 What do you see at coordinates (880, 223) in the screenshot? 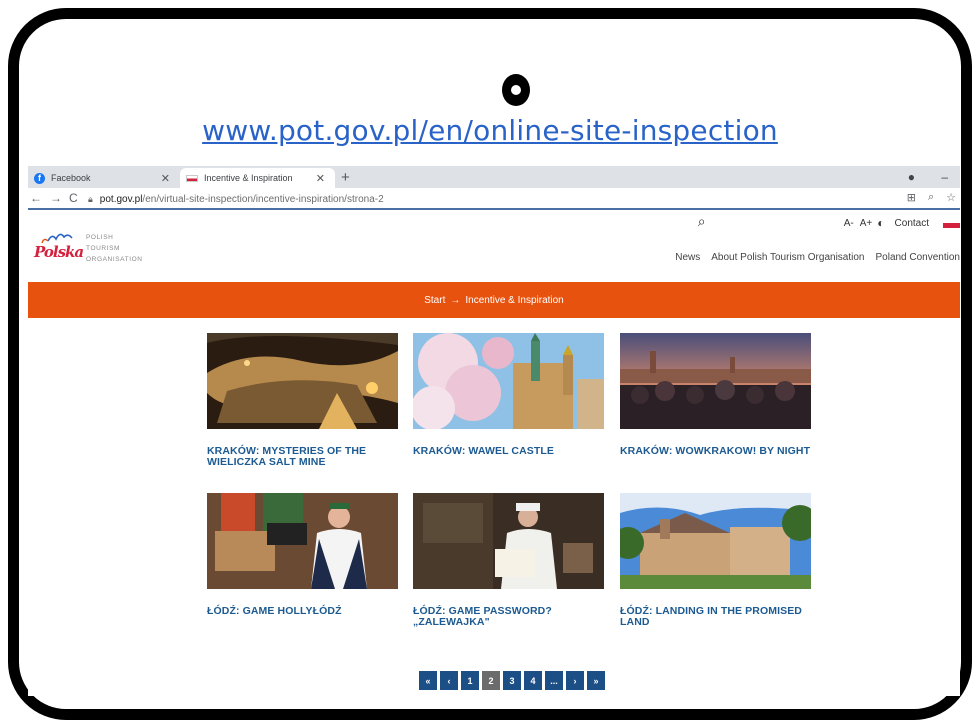
I see `contrast-icon: ◐` at bounding box center [880, 223].